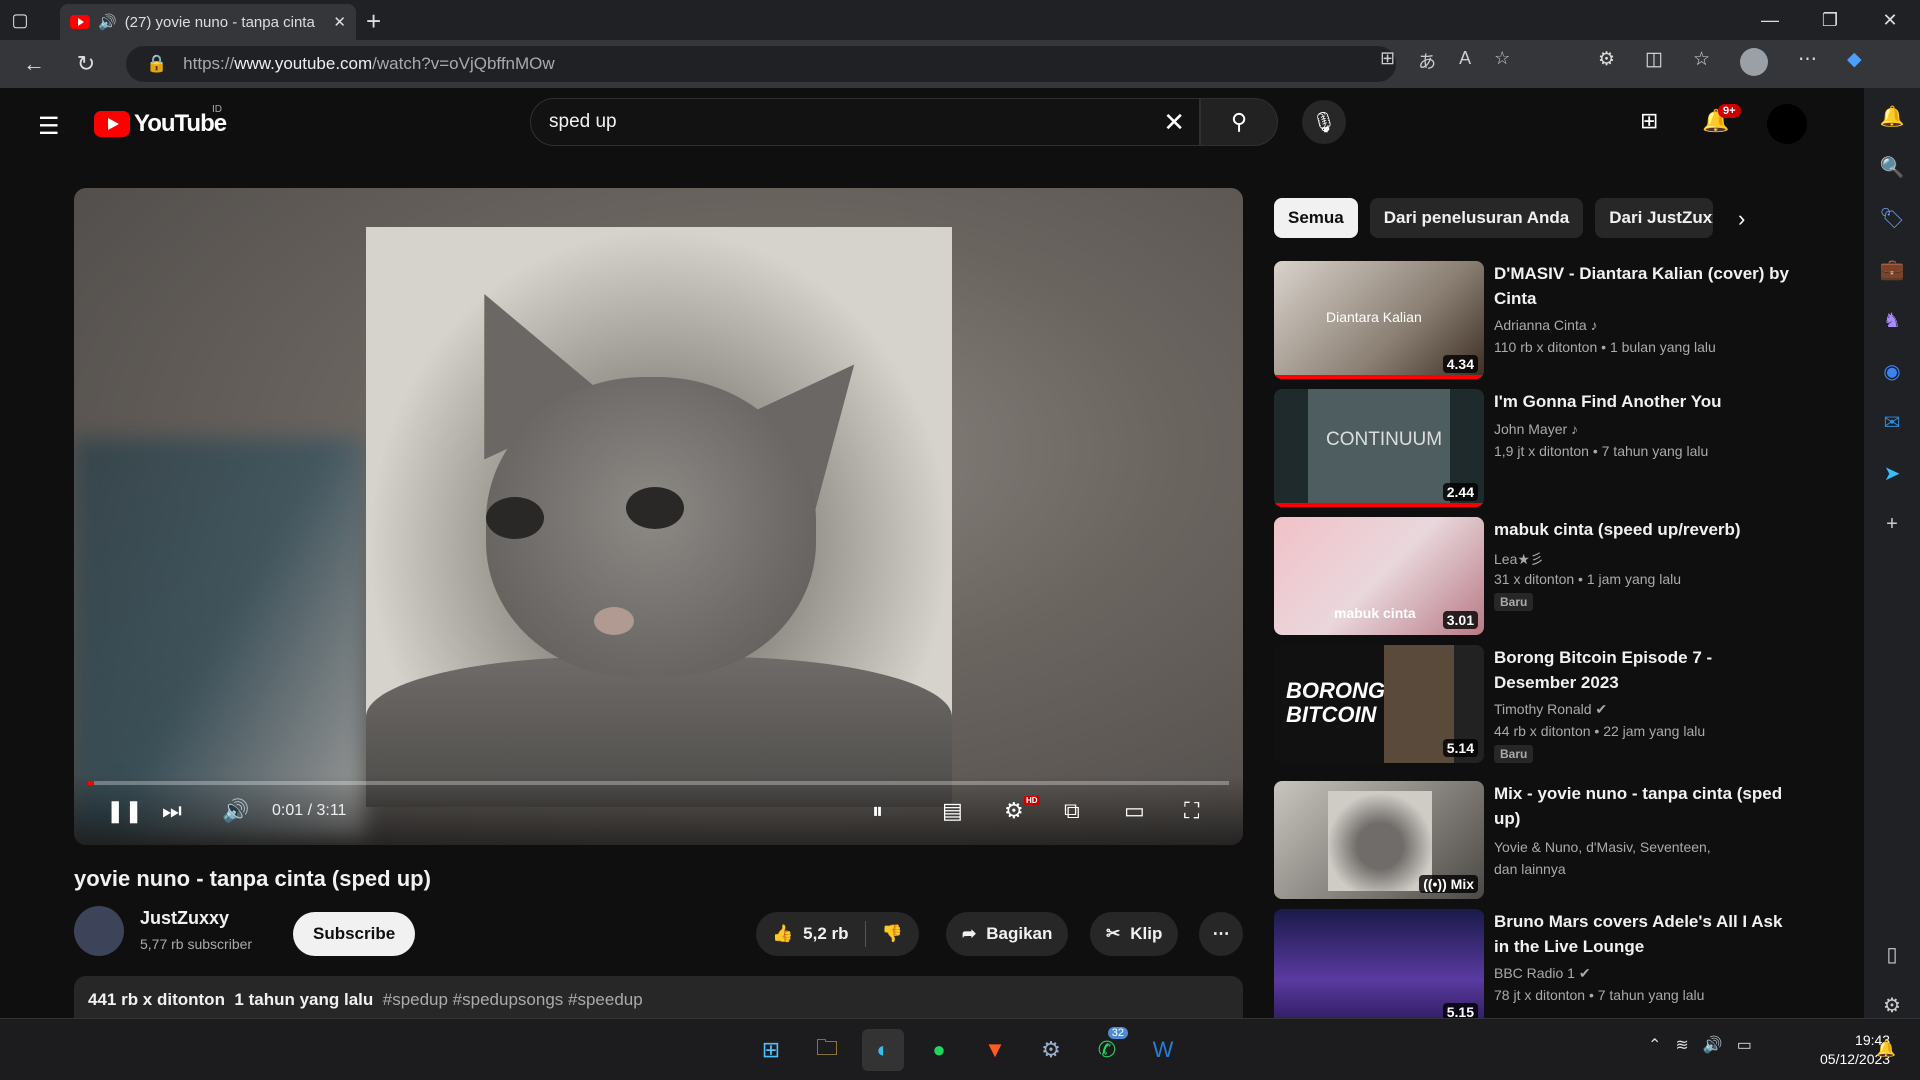 This screenshot has width=1920, height=1080. What do you see at coordinates (91, 783) in the screenshot?
I see `progress-fill` at bounding box center [91, 783].